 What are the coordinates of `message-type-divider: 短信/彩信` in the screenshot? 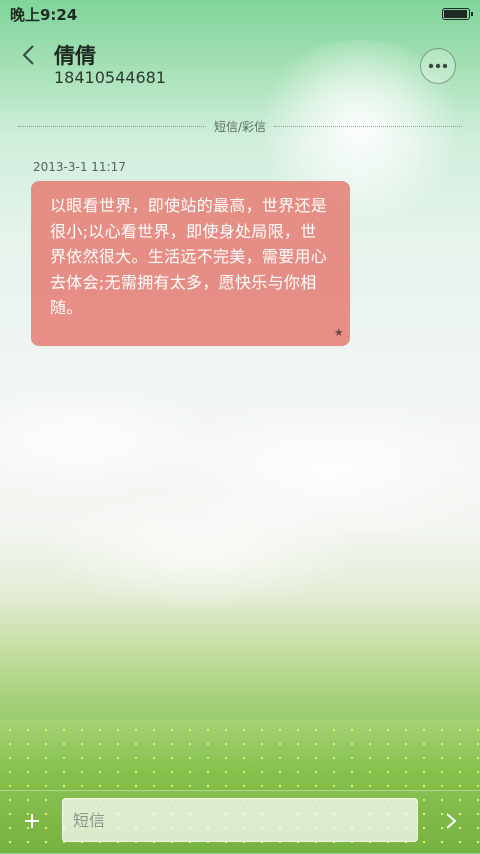 It's located at (240, 126).